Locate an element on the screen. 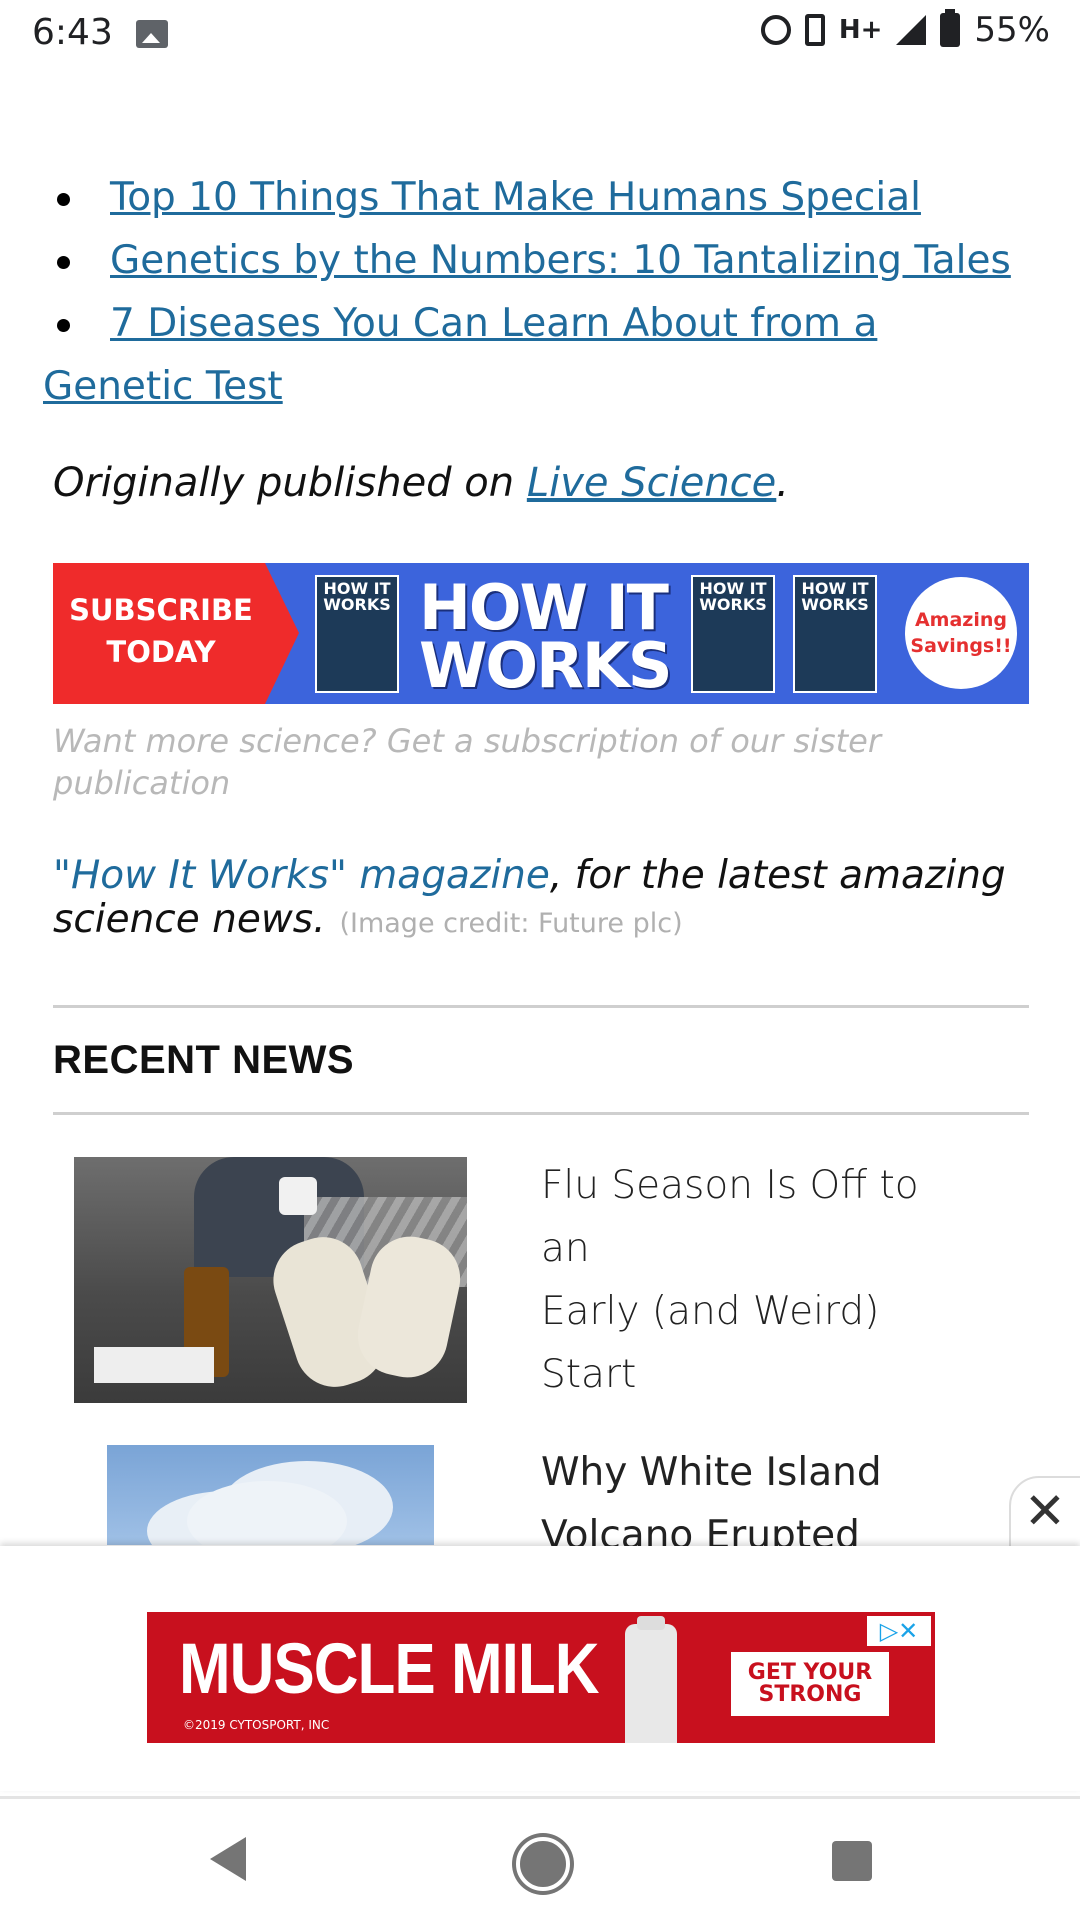  flu-news-thumbnail is located at coordinates (270, 1280).